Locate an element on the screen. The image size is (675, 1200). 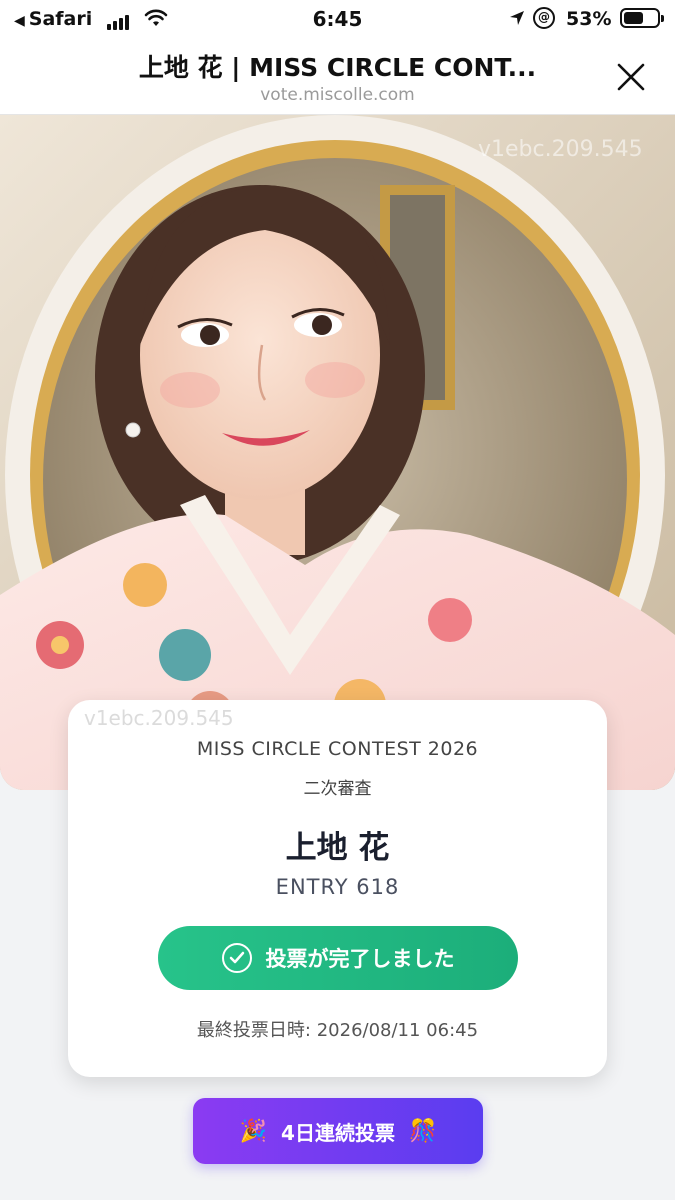
orientation-lock-icon: @ is located at coordinates (544, 18).